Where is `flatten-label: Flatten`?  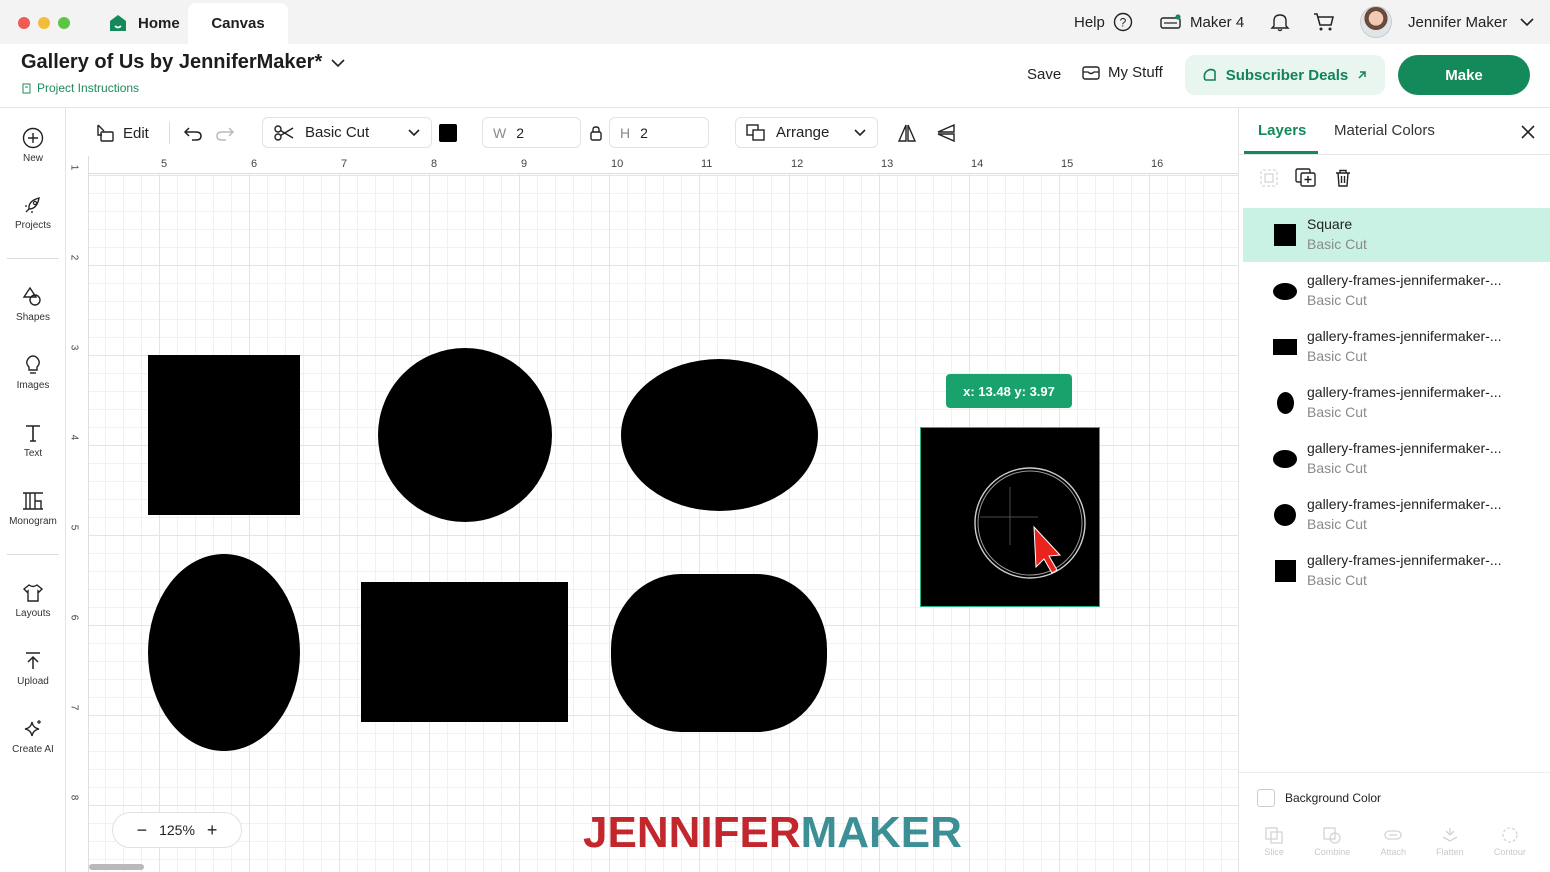 flatten-label: Flatten is located at coordinates (1450, 852).